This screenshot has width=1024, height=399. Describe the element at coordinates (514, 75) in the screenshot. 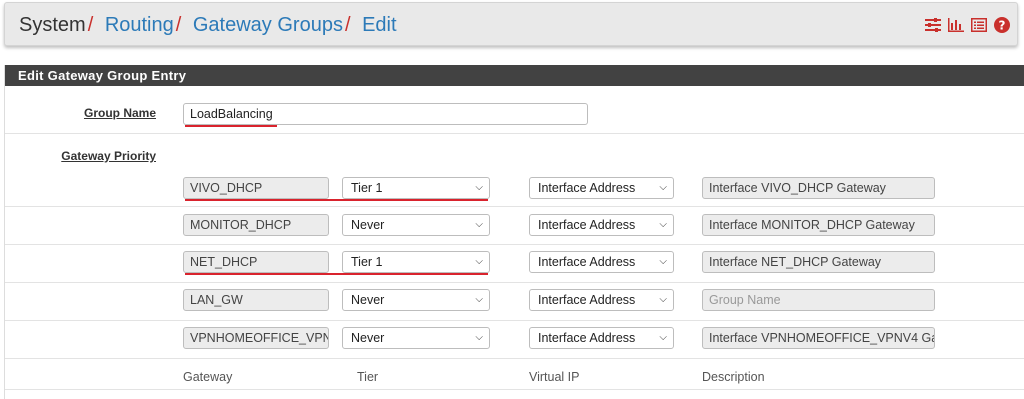

I see `panel-title: Edit Gateway Group Entry` at that location.